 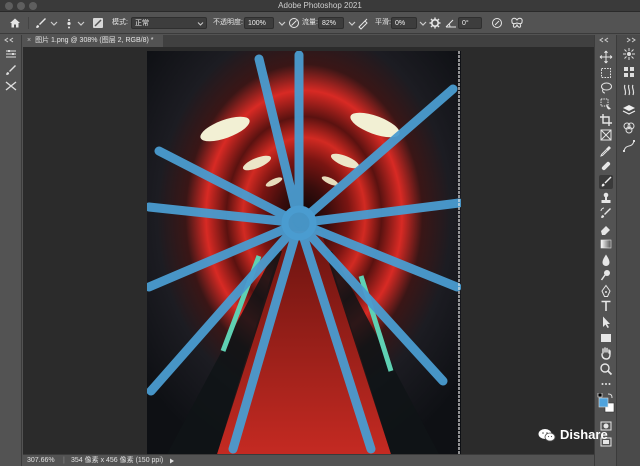 I want to click on pressure-opacity-icon, so click(x=294, y=23).